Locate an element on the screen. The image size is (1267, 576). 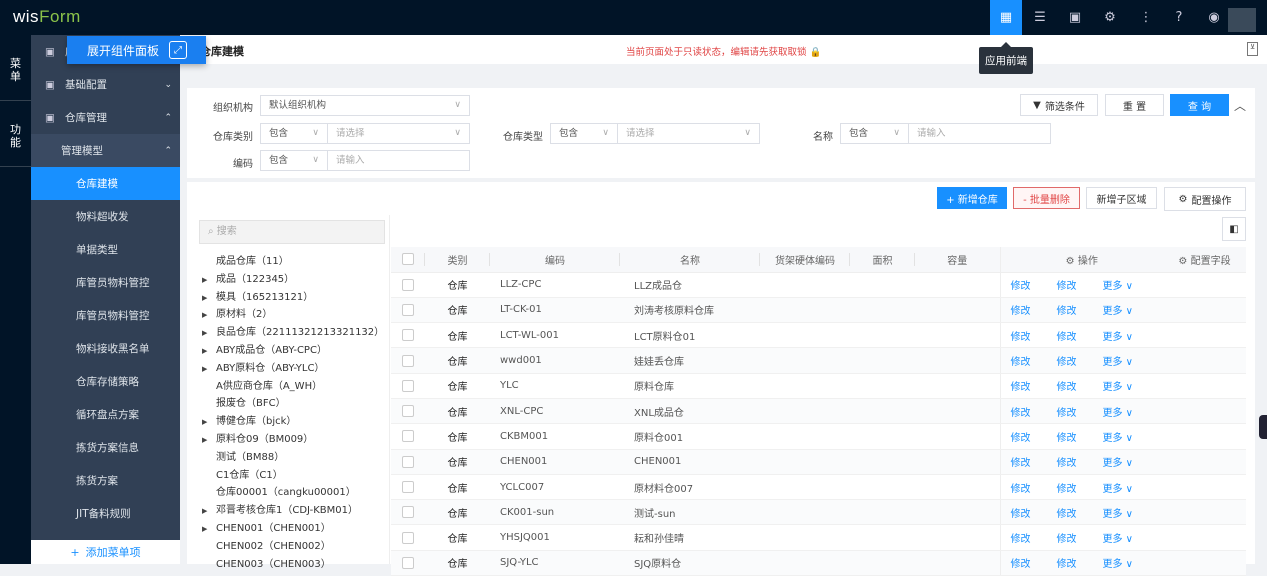
avatar is located at coordinates (1242, 20).